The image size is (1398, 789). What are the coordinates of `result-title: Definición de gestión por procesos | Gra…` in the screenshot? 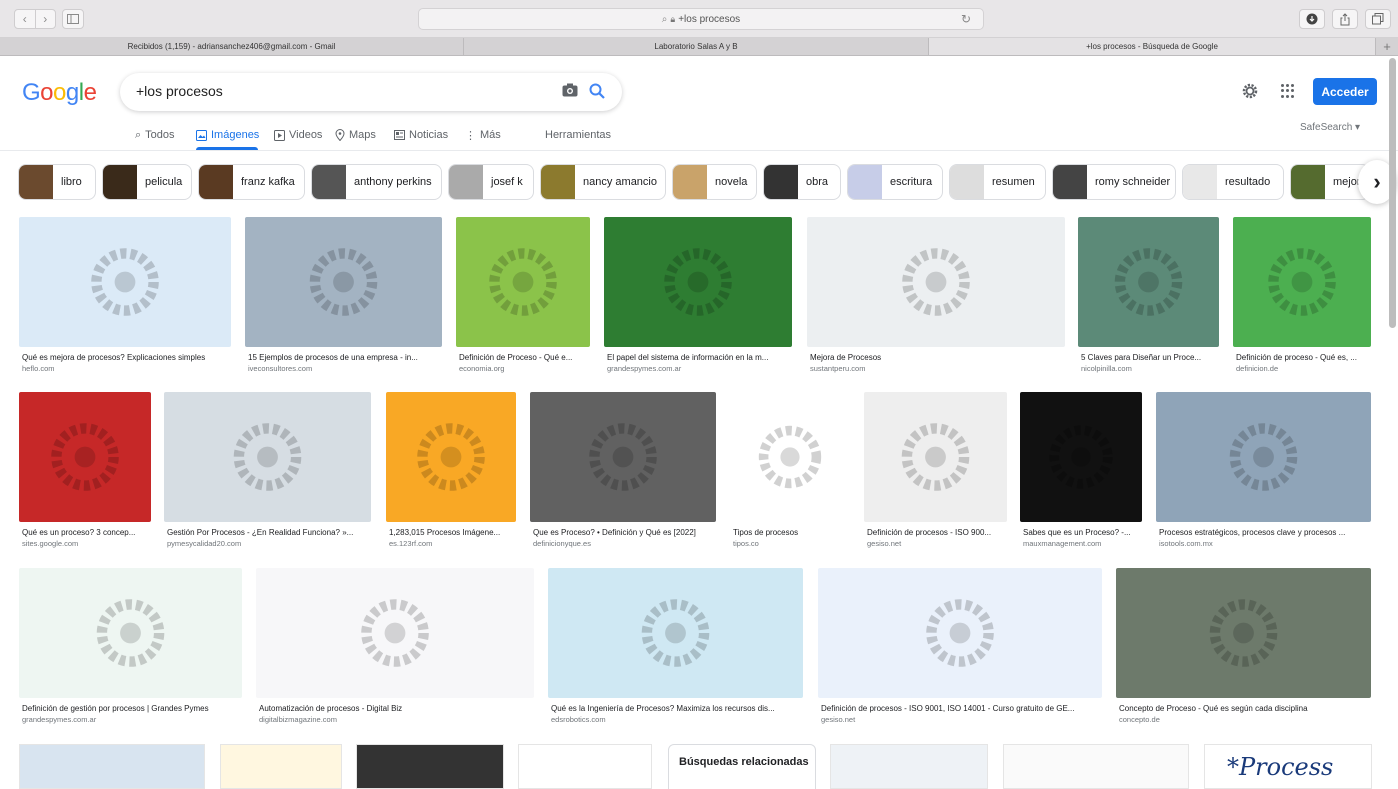 It's located at (131, 708).